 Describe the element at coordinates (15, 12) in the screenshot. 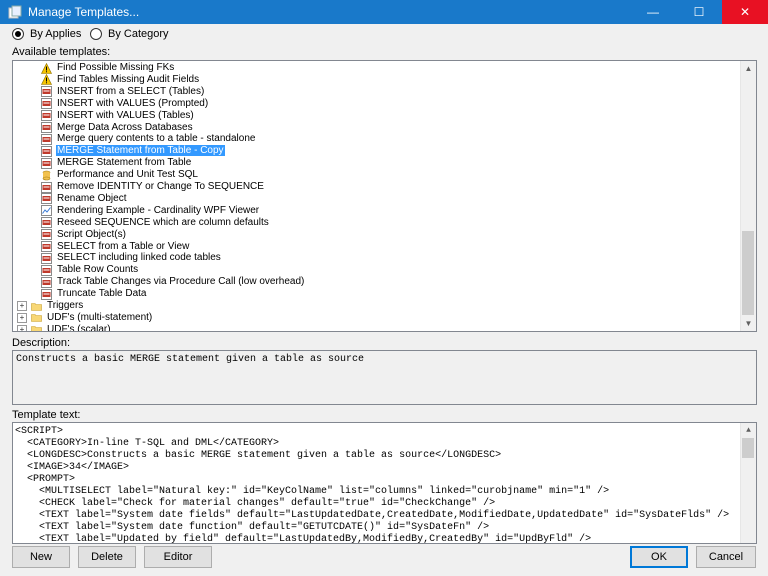

I see `app-icon` at that location.